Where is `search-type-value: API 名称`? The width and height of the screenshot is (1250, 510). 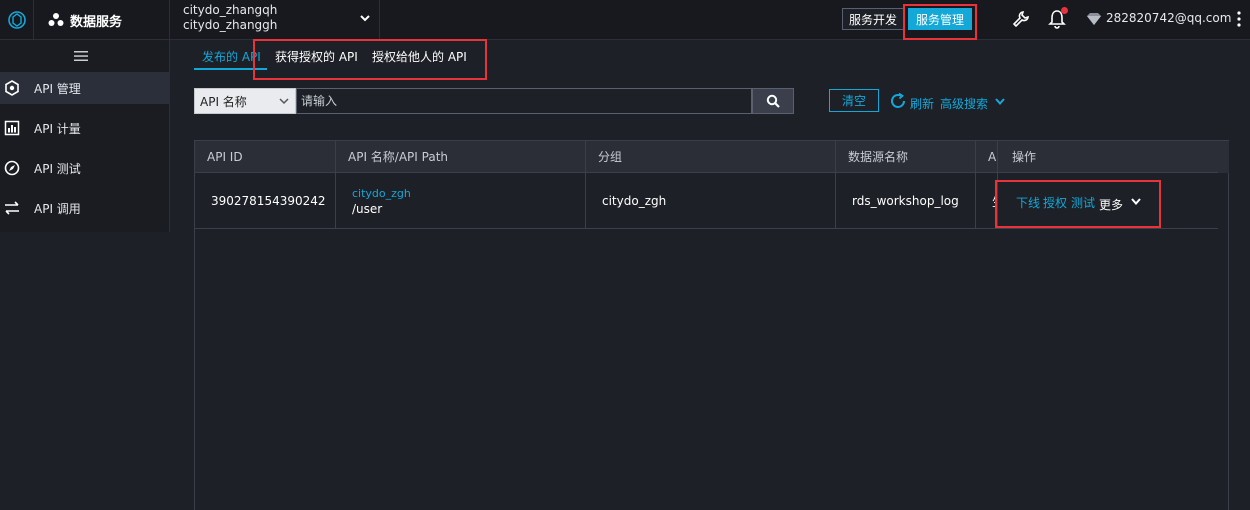
search-type-value: API 名称 is located at coordinates (223, 101).